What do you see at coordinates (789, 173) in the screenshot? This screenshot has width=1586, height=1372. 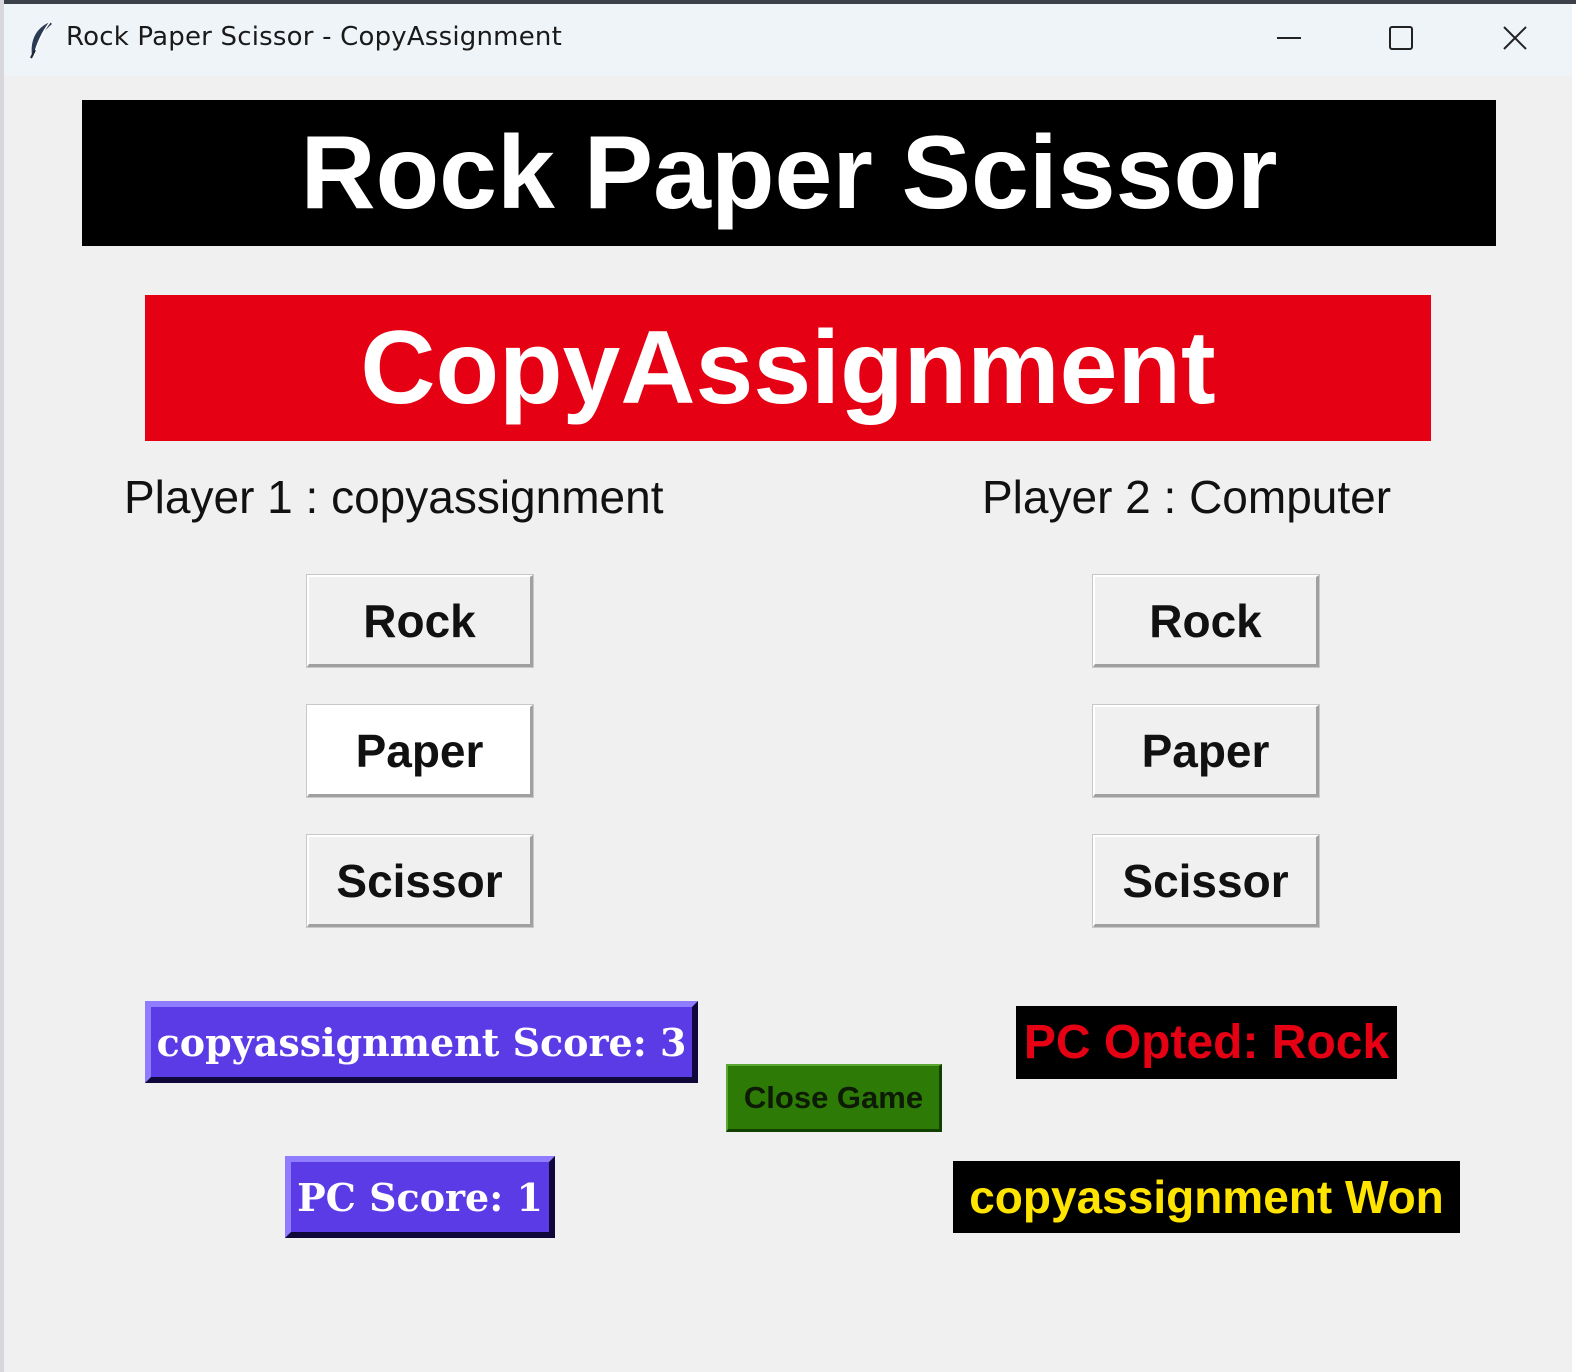 I see `game-title-banner: Rock Paper Scissor` at bounding box center [789, 173].